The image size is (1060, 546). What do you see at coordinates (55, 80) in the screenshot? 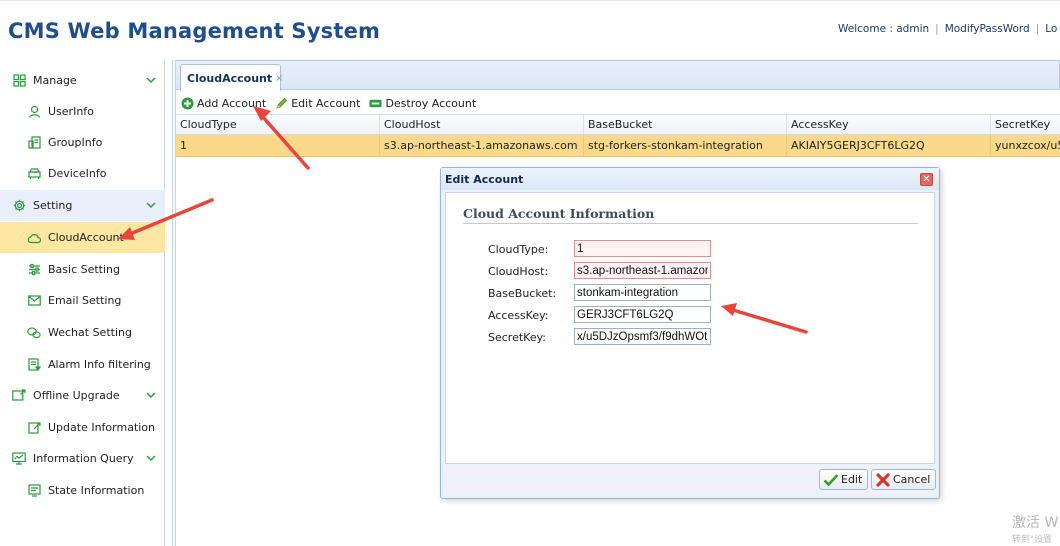
I see `sidebar-group-label: Manage` at bounding box center [55, 80].